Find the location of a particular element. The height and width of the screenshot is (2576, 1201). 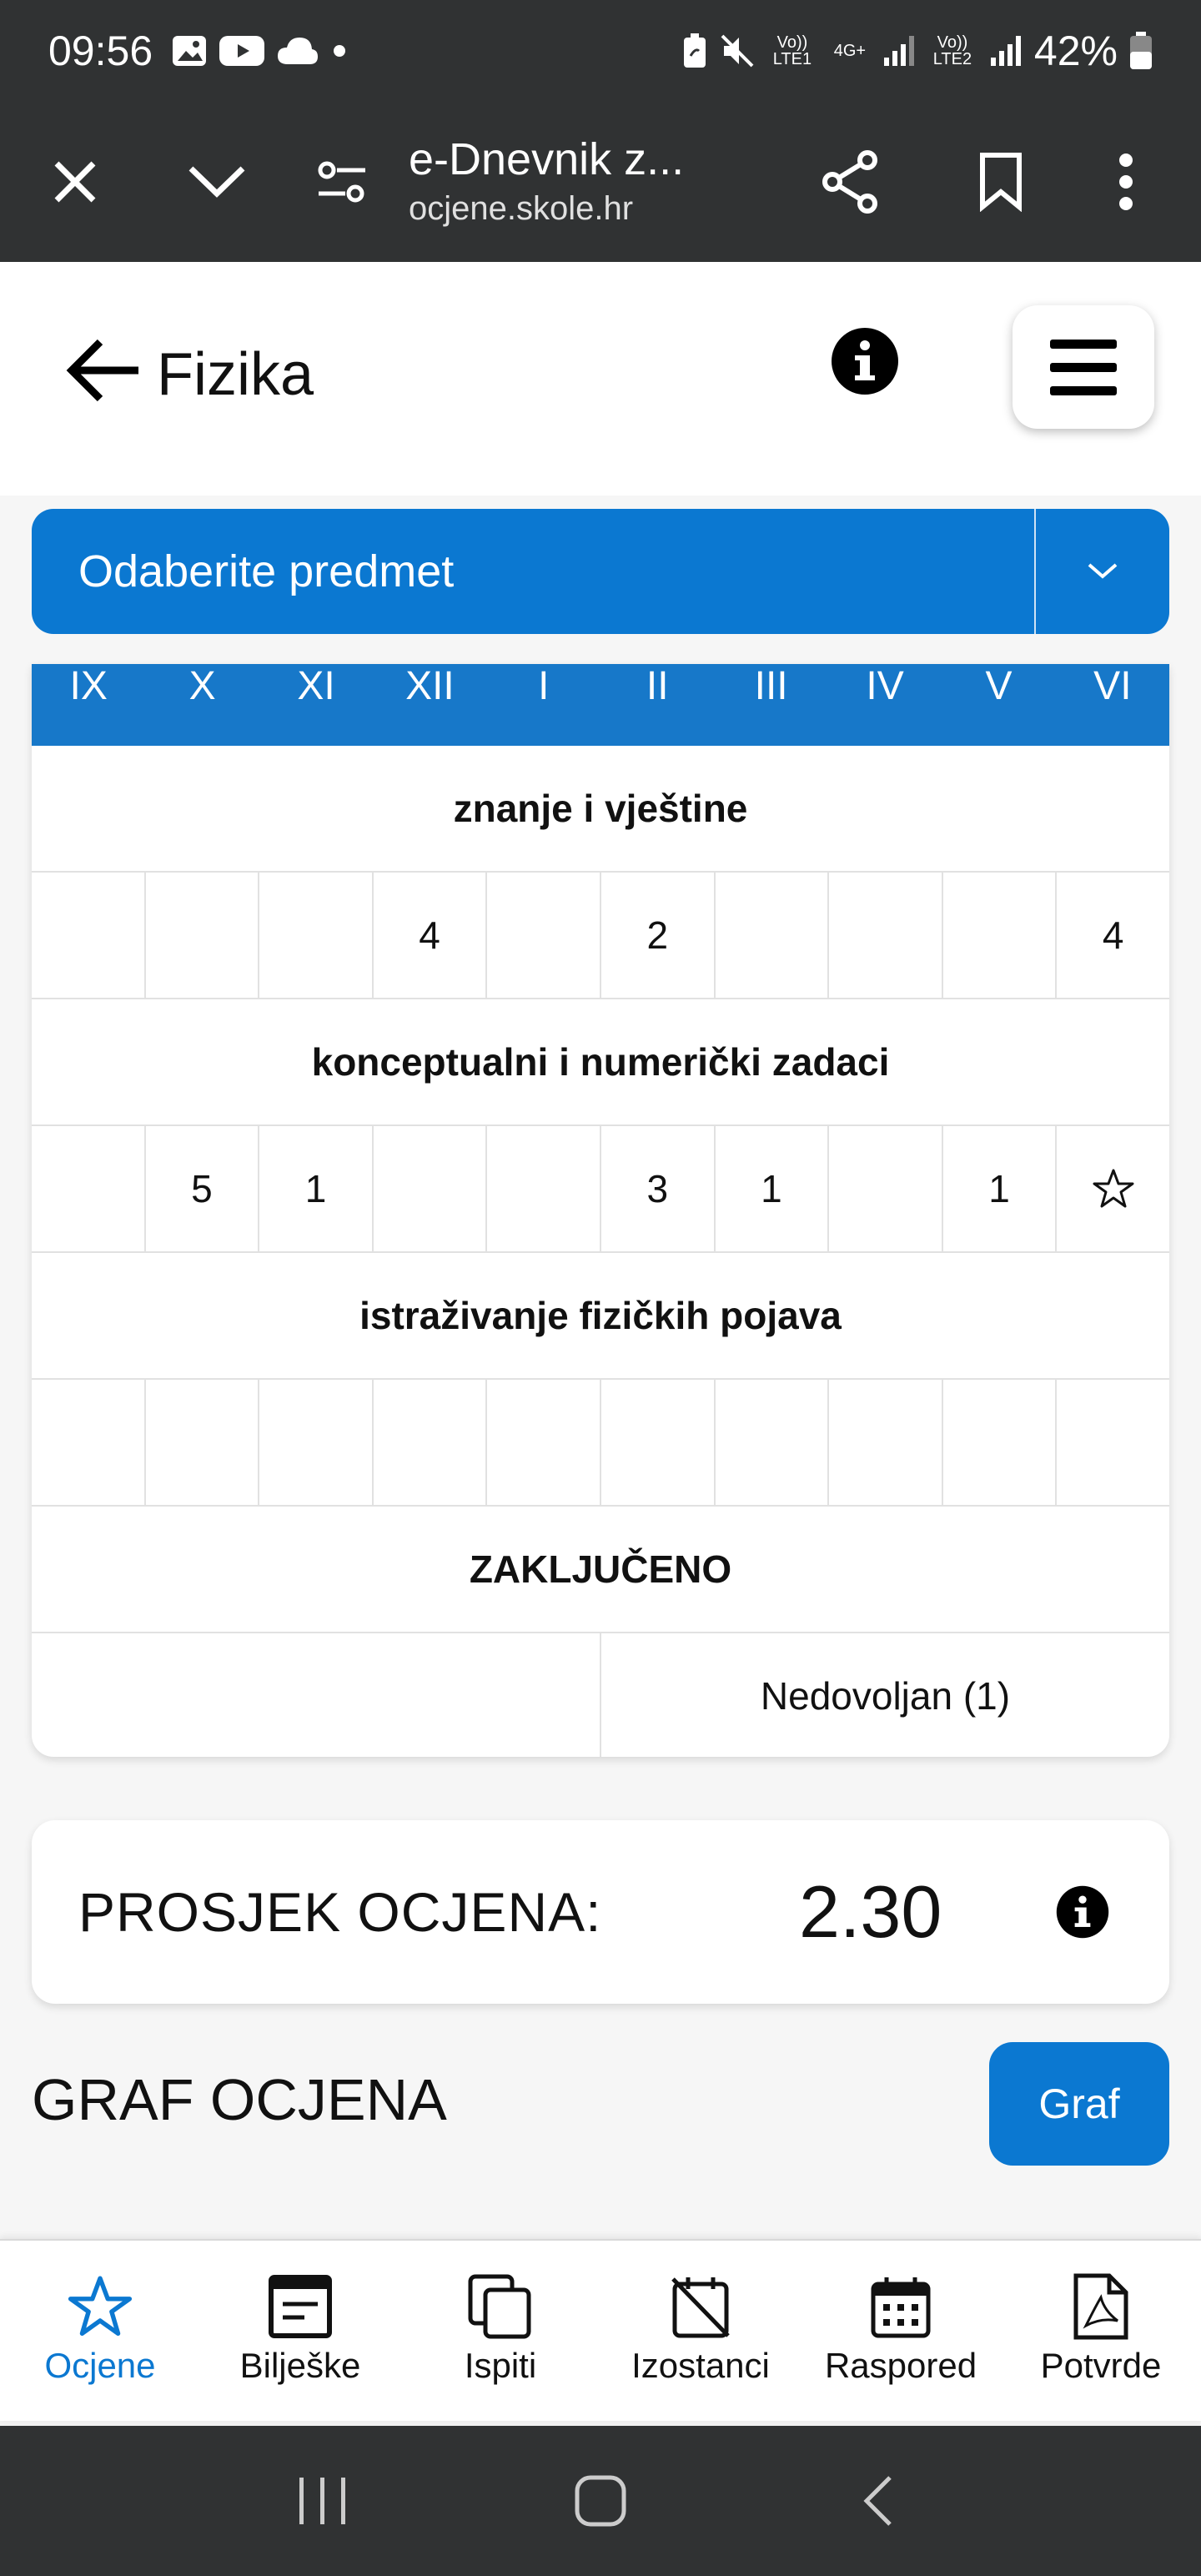

grade-cell: 3 is located at coordinates (658, 1188).